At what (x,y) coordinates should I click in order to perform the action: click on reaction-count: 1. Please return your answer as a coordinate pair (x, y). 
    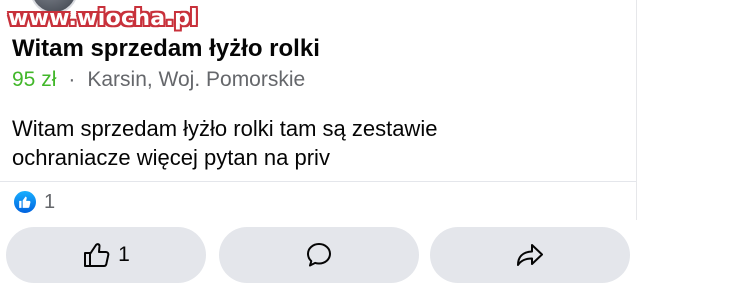
    Looking at the image, I should click on (50, 201).